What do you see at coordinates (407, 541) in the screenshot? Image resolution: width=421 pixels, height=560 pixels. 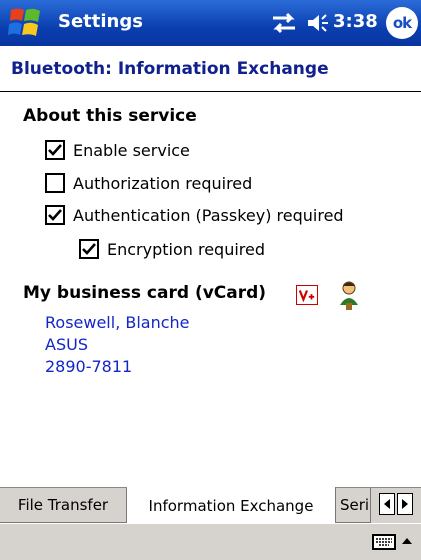 I see `input-panel-arrow-icon` at bounding box center [407, 541].